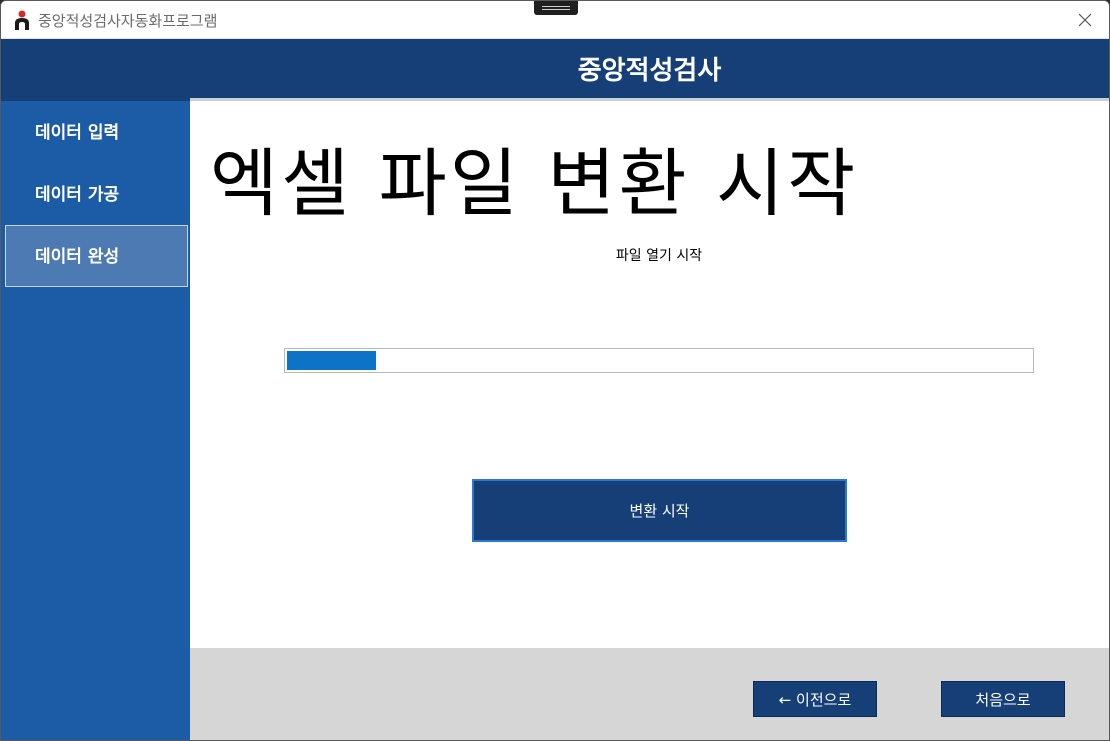  What do you see at coordinates (659, 256) in the screenshot?
I see `status-text: 파일 열기 시작` at bounding box center [659, 256].